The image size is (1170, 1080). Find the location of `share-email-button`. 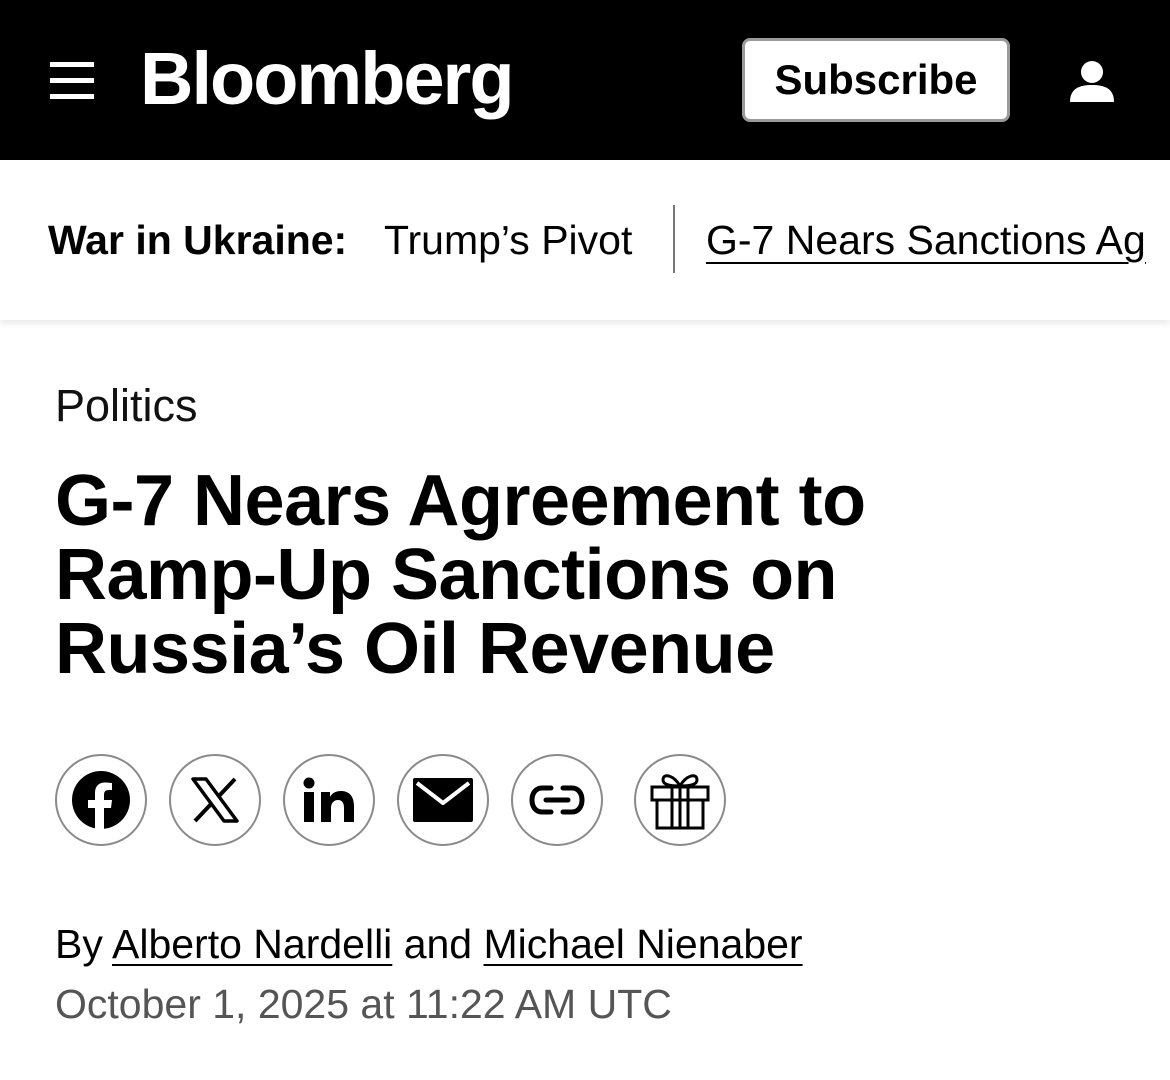

share-email-button is located at coordinates (443, 800).